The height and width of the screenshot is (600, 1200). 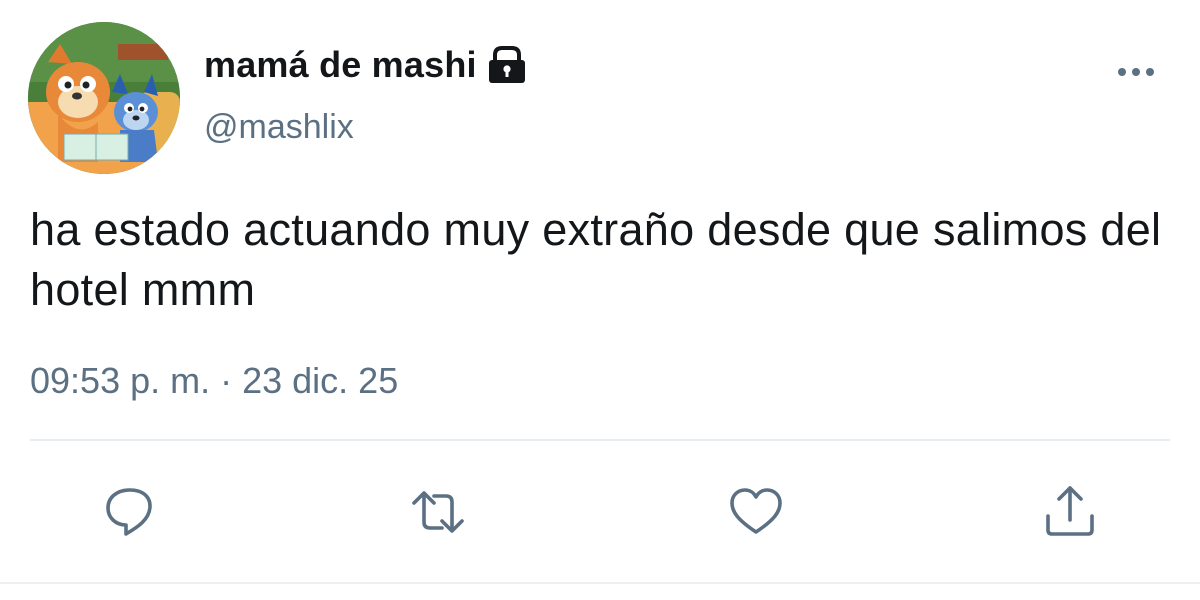 I want to click on avatar, so click(x=104, y=98).